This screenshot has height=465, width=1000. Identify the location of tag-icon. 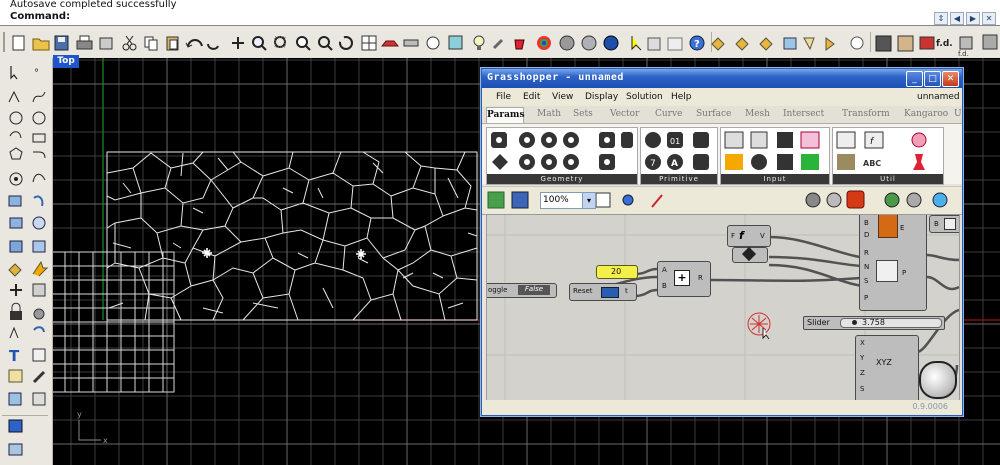
(830, 44).